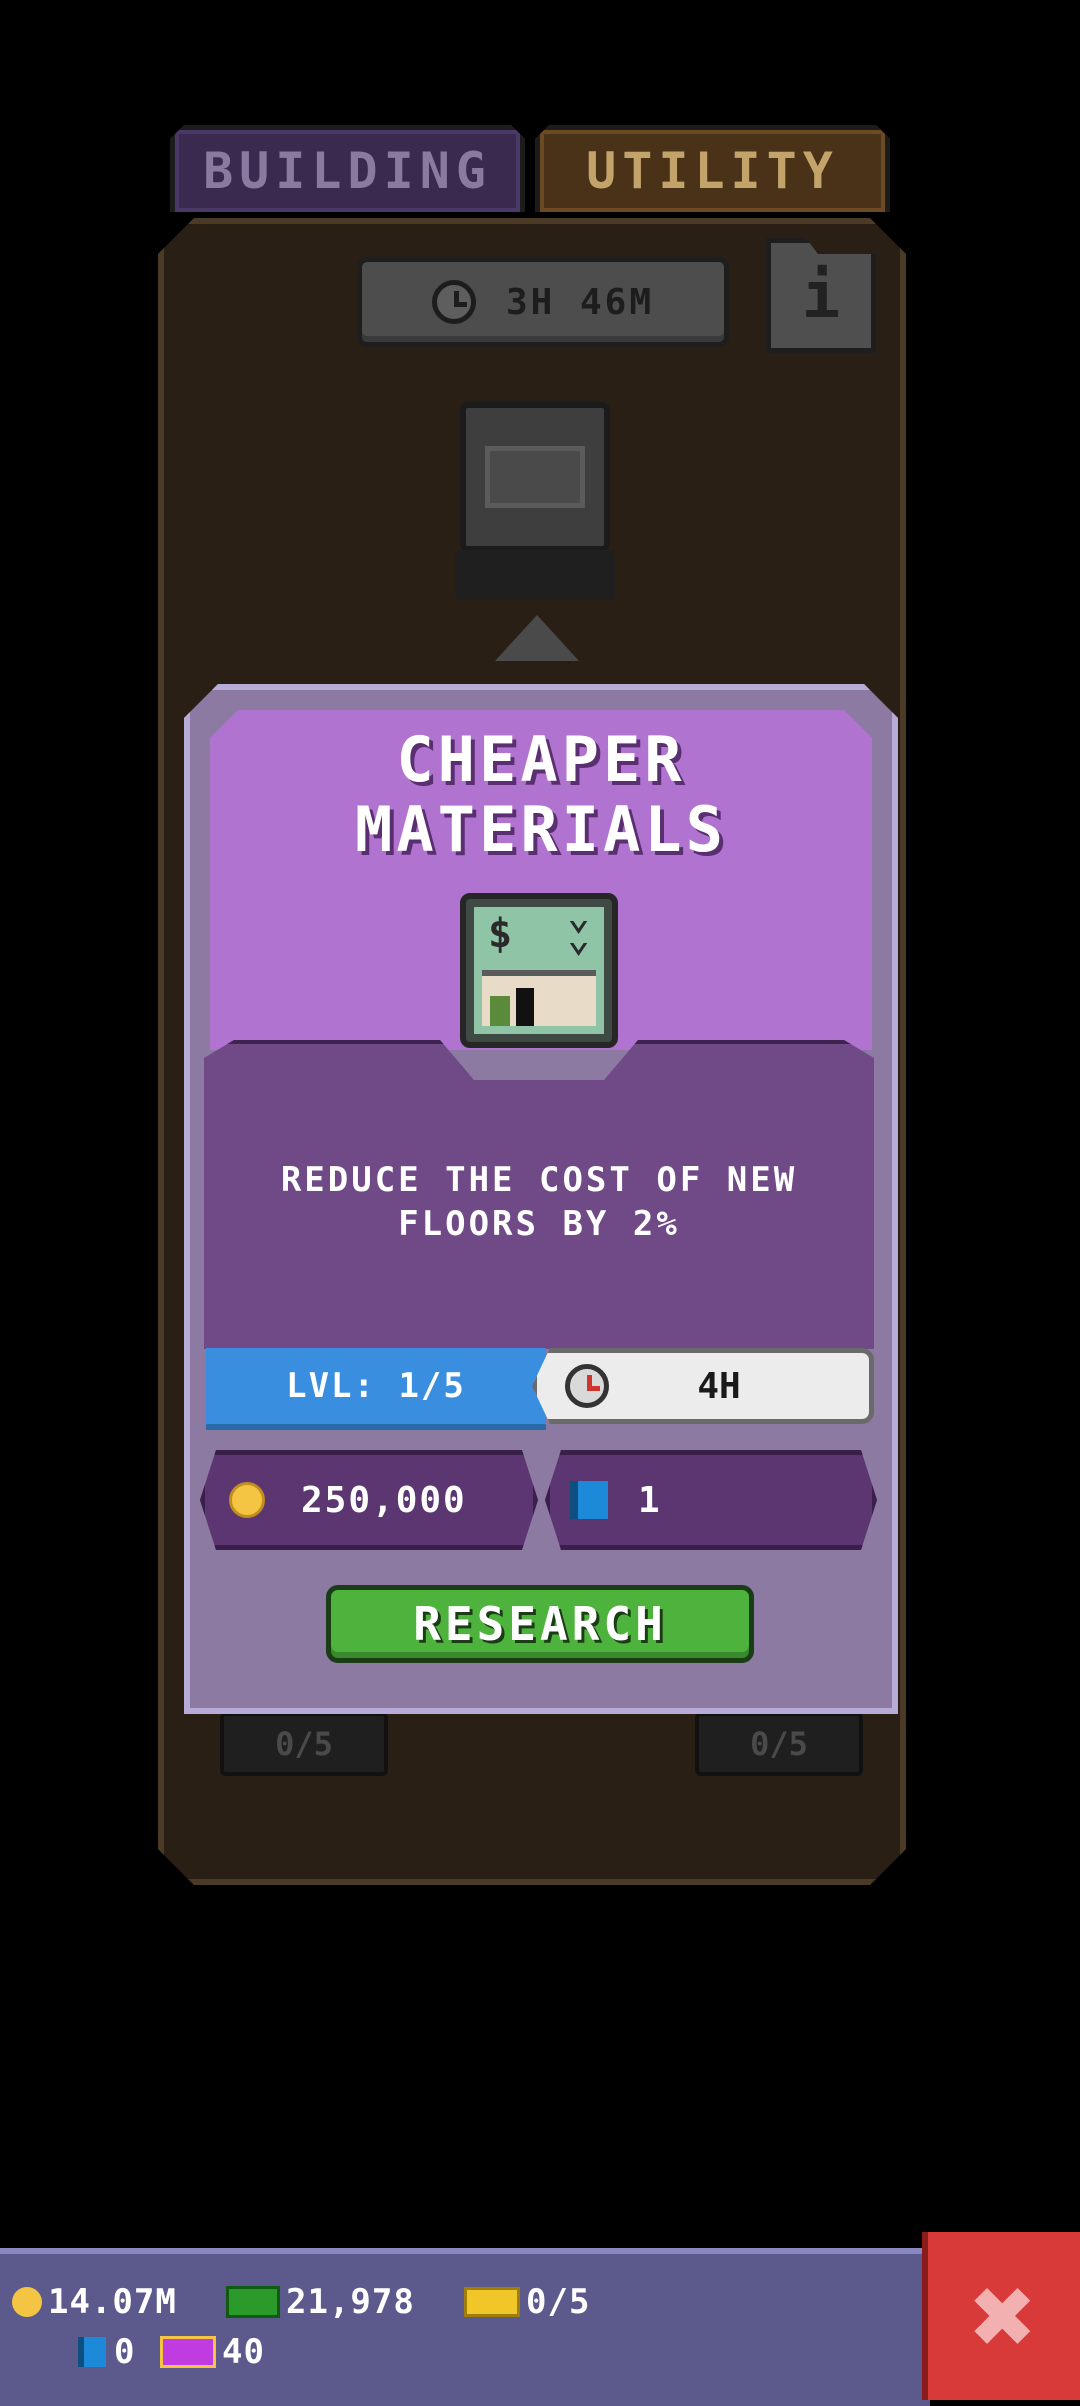 This screenshot has width=1080, height=2406. Describe the element at coordinates (539, 1202) in the screenshot. I see `research-description: REDUCE THE COST OF NEW FLOORS BY 2%` at that location.